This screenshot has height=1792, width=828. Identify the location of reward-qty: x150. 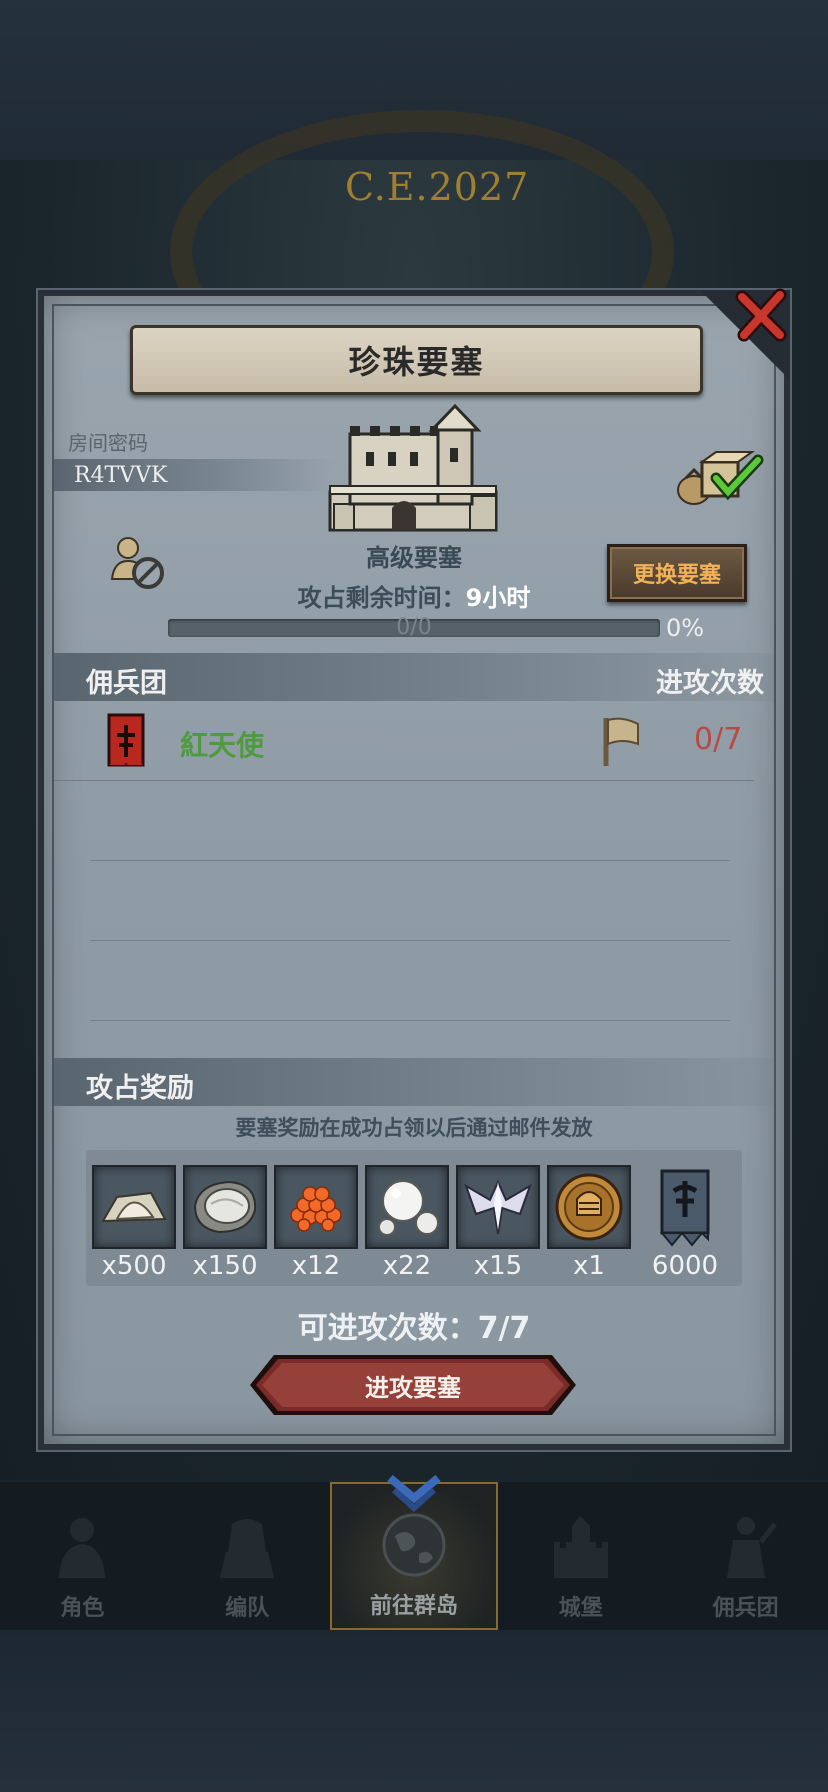
(225, 1266).